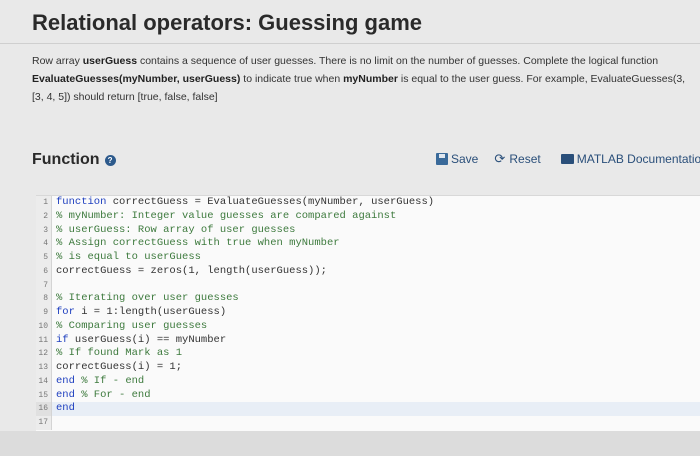 This screenshot has height=456, width=700. Describe the element at coordinates (44, 230) in the screenshot. I see `line-number: 3` at that location.